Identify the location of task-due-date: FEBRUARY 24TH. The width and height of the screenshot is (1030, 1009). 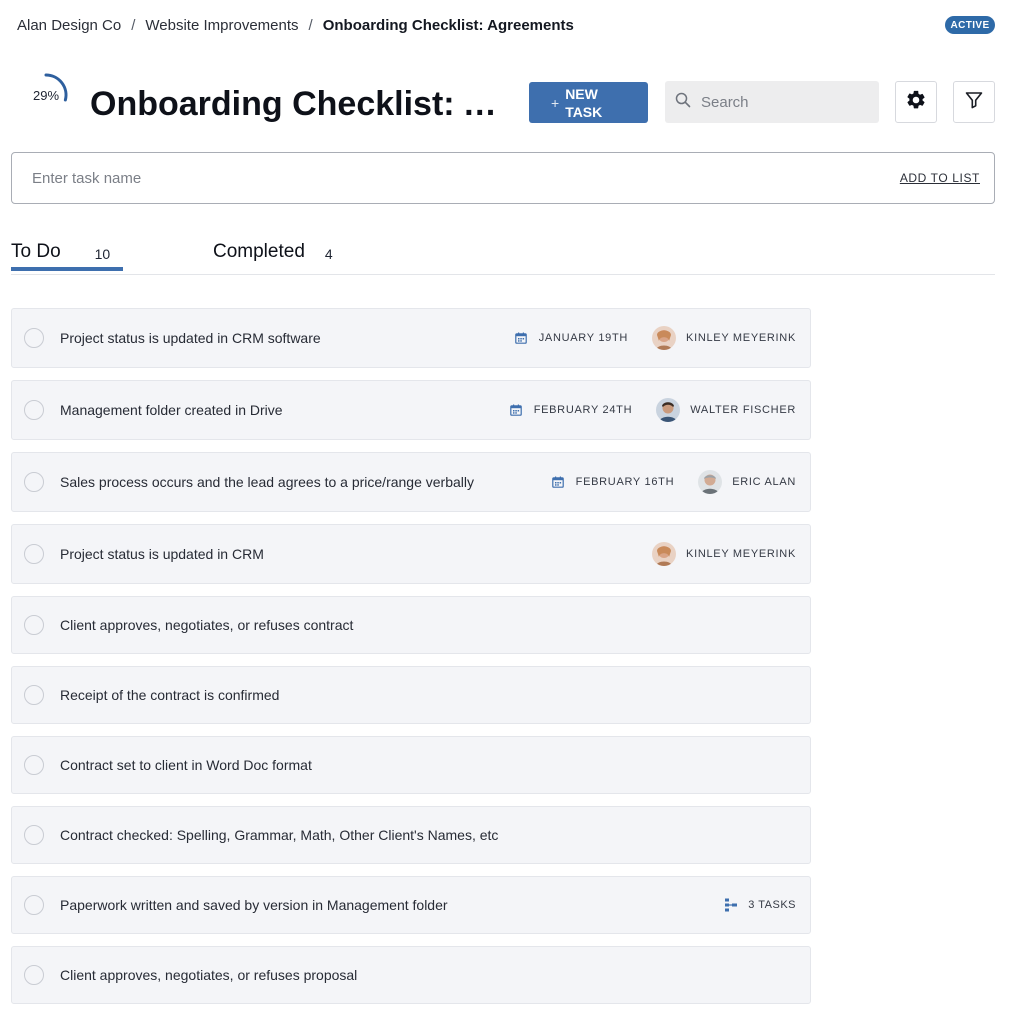
(571, 410).